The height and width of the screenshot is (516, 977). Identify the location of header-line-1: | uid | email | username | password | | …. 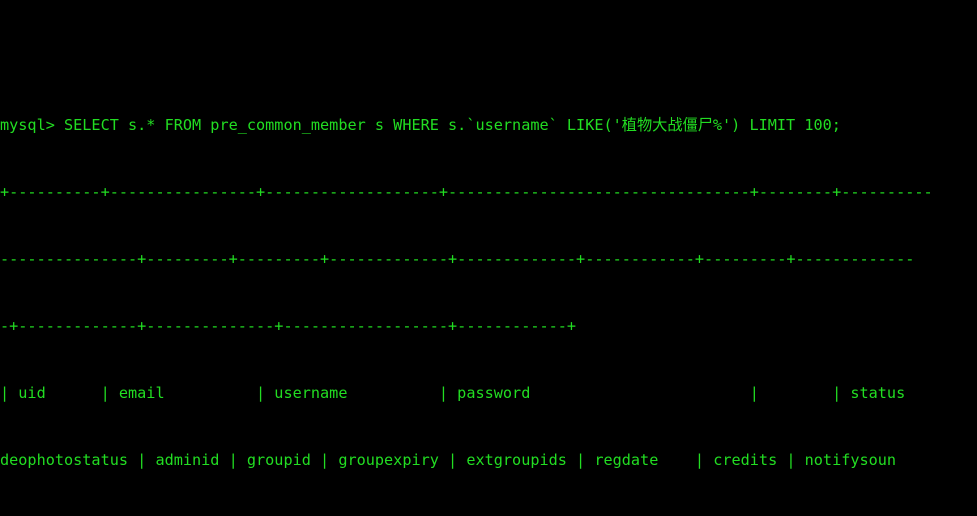
(453, 393).